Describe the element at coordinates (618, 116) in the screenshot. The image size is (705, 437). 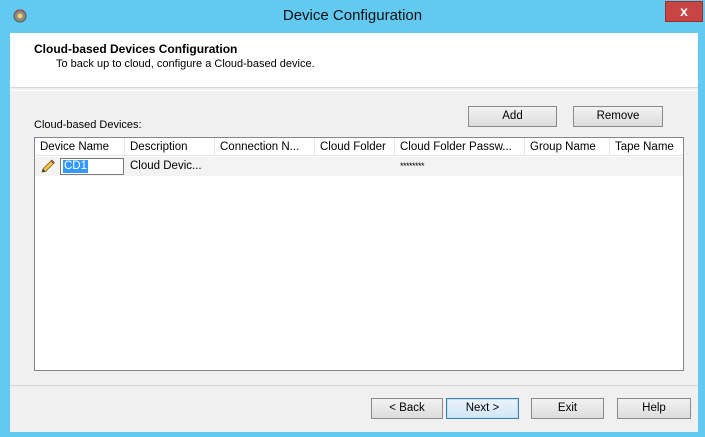
I see `remove-button: Remove` at that location.